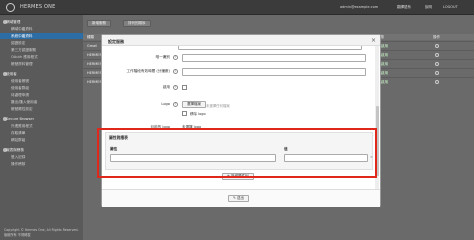  Describe the element at coordinates (274, 58) in the screenshot. I see `unique-id-input` at that location.